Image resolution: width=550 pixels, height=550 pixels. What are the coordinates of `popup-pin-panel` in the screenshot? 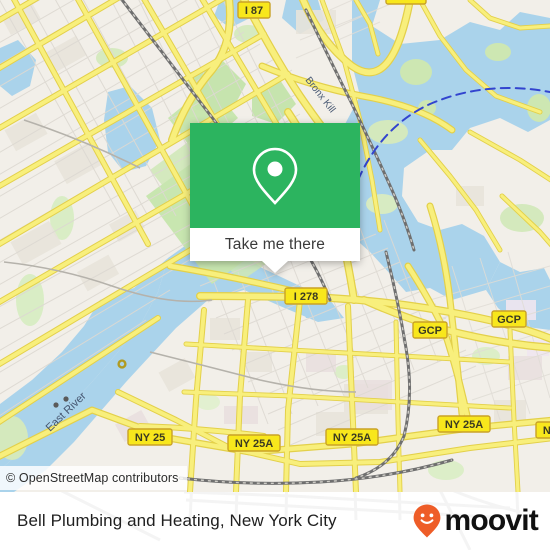 It's located at (275, 175).